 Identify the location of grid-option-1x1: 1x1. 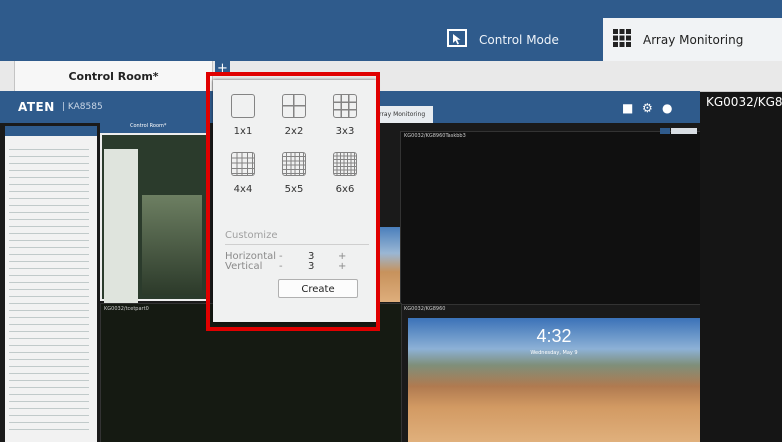
(243, 115).